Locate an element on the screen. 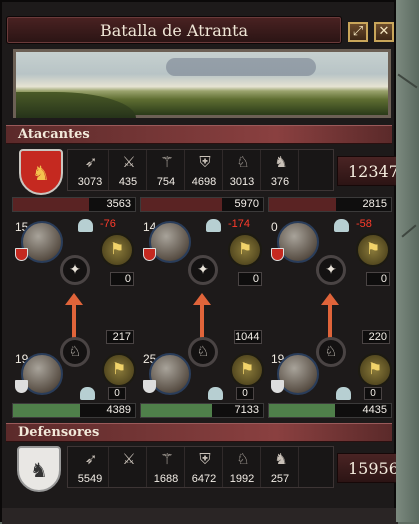 This screenshot has width=419, height=524. defender-troop-bar: 7133 is located at coordinates (202, 410).